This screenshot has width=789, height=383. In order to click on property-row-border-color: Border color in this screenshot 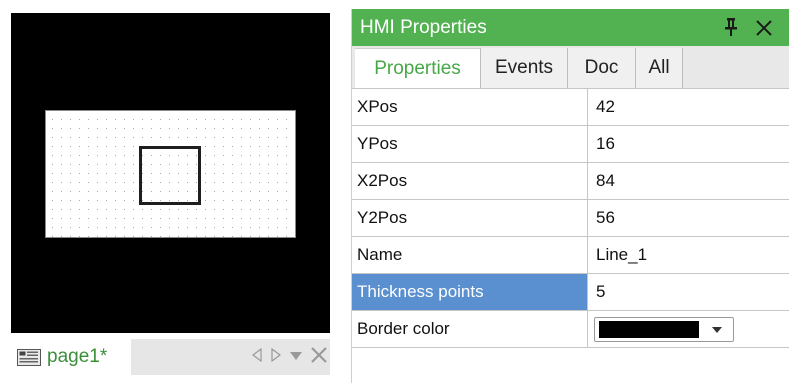, I will do `click(570, 329)`.